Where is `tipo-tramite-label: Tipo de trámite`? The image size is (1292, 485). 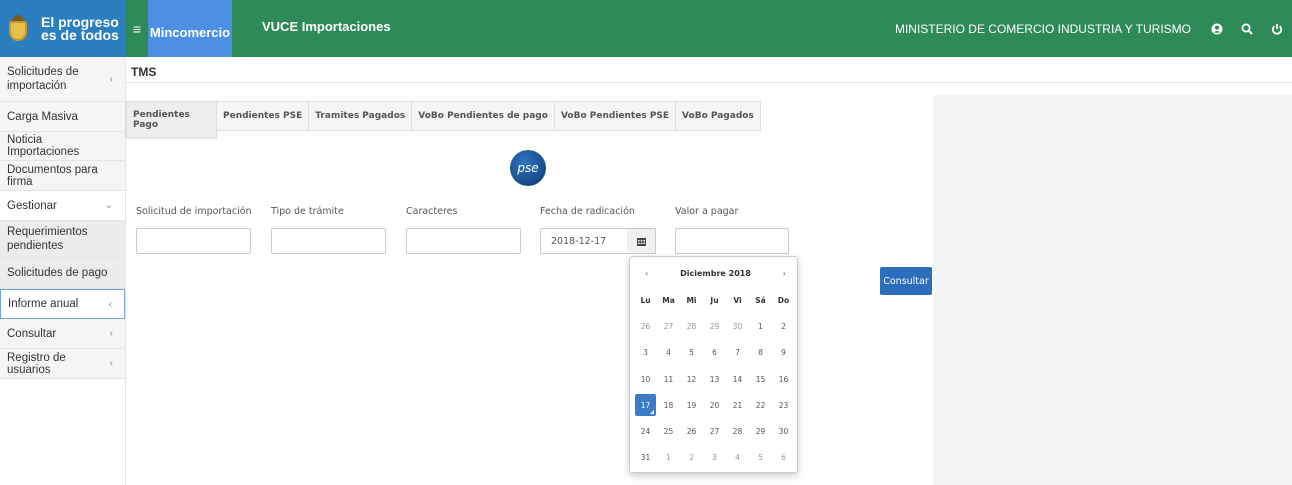 tipo-tramite-label: Tipo de trámite is located at coordinates (307, 211).